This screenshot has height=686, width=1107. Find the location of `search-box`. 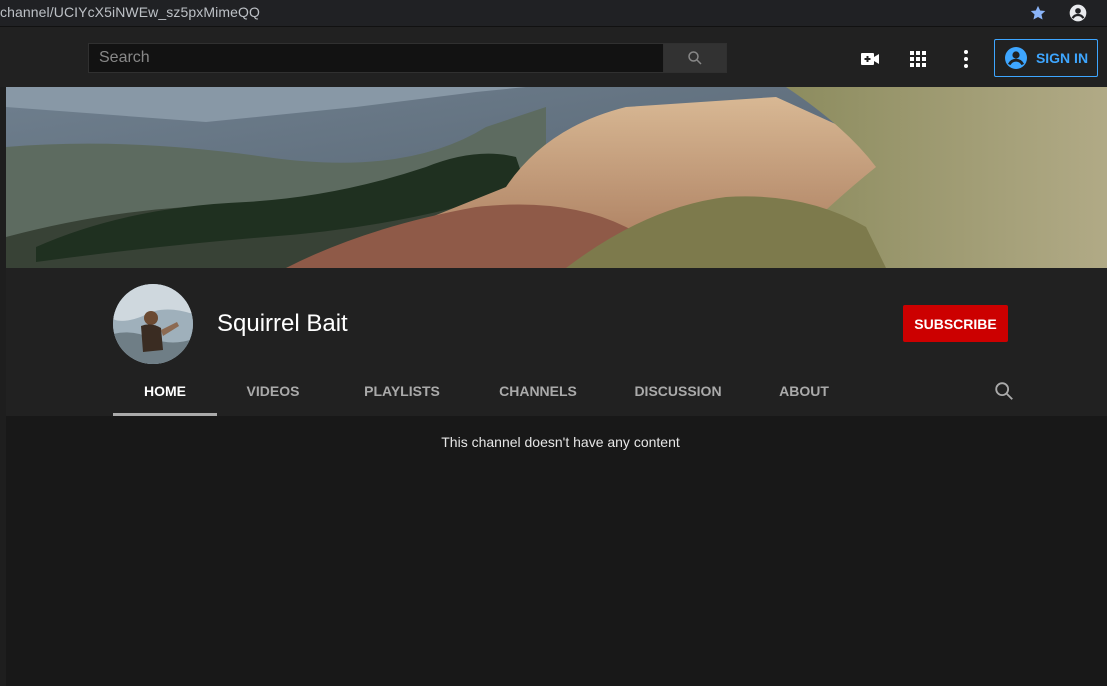

search-box is located at coordinates (408, 59).